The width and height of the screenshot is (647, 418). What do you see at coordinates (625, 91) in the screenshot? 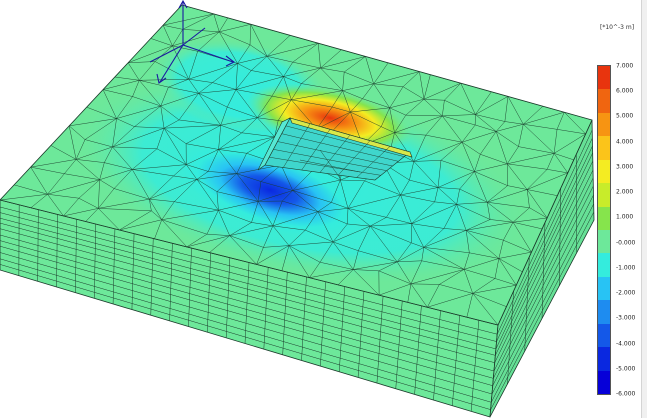
I see `legend-tick-label: 6.000` at bounding box center [625, 91].